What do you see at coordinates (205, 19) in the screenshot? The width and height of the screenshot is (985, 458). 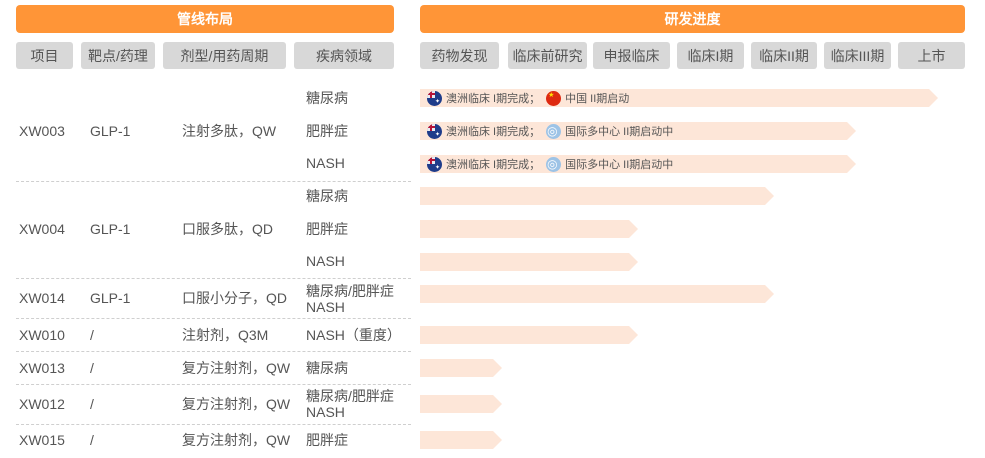 I see `pipeline-banner: 管线布局` at bounding box center [205, 19].